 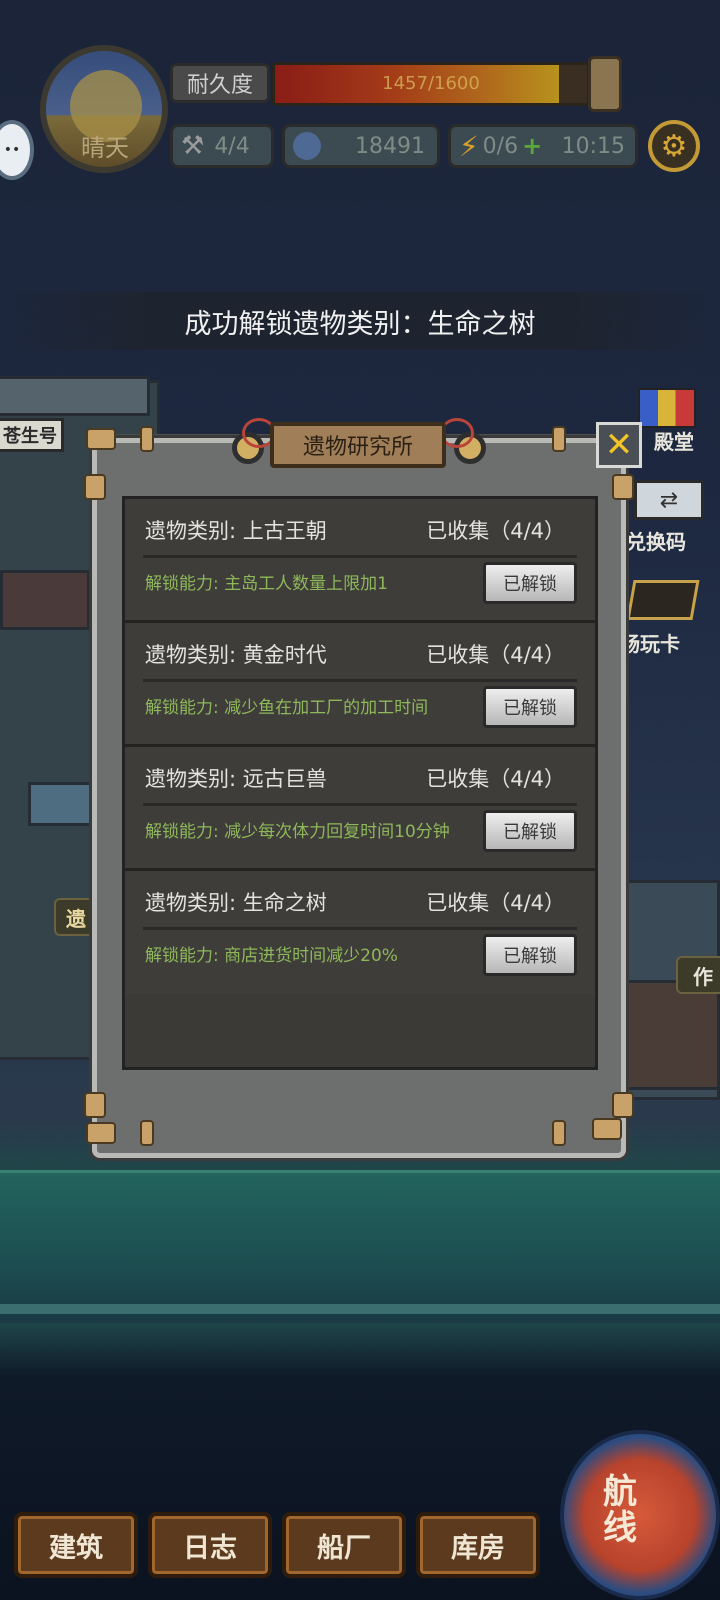 I want to click on voyage-label: 航线, so click(x=620, y=1510).